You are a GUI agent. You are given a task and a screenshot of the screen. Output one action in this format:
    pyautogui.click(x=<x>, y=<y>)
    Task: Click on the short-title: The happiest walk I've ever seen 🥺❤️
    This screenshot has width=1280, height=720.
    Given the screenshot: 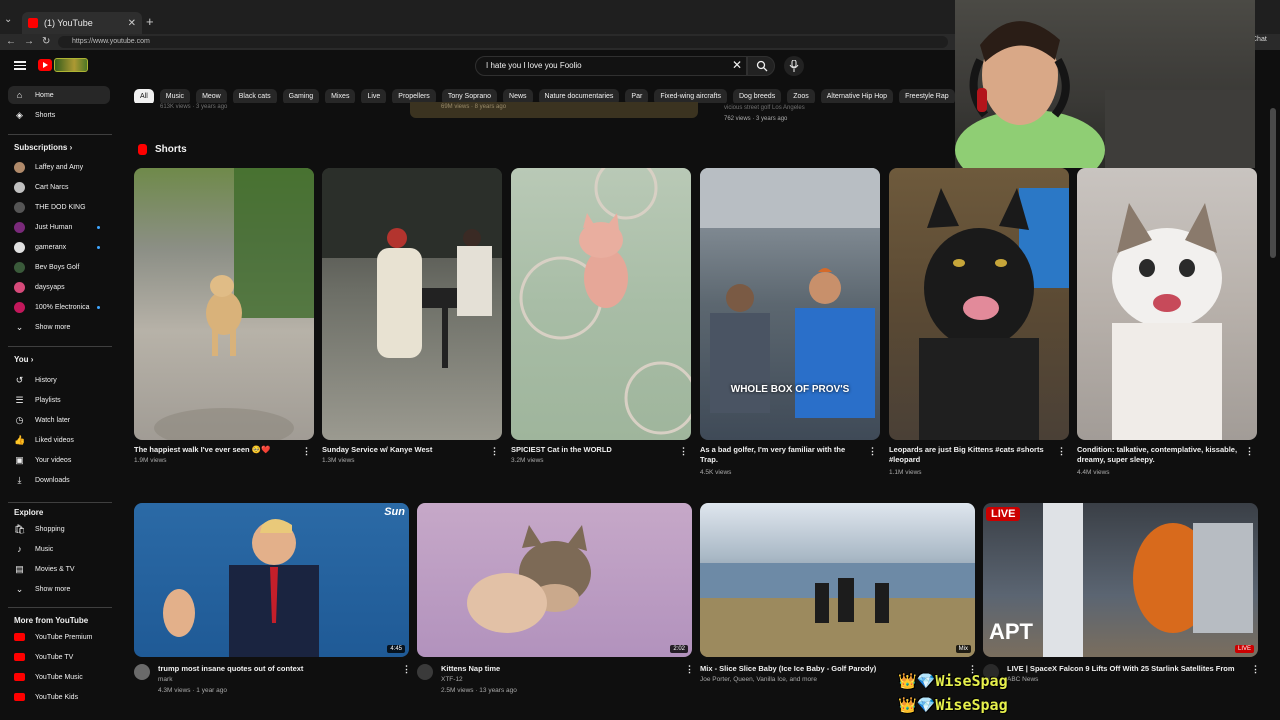 What is the action you would take?
    pyautogui.click(x=216, y=450)
    